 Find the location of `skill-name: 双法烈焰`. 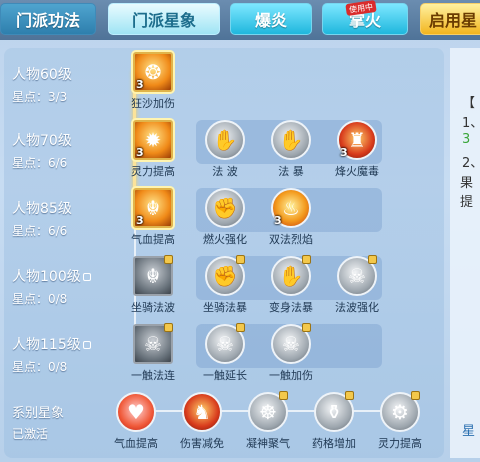

skill-name: 双法烈焰 is located at coordinates (291, 239).